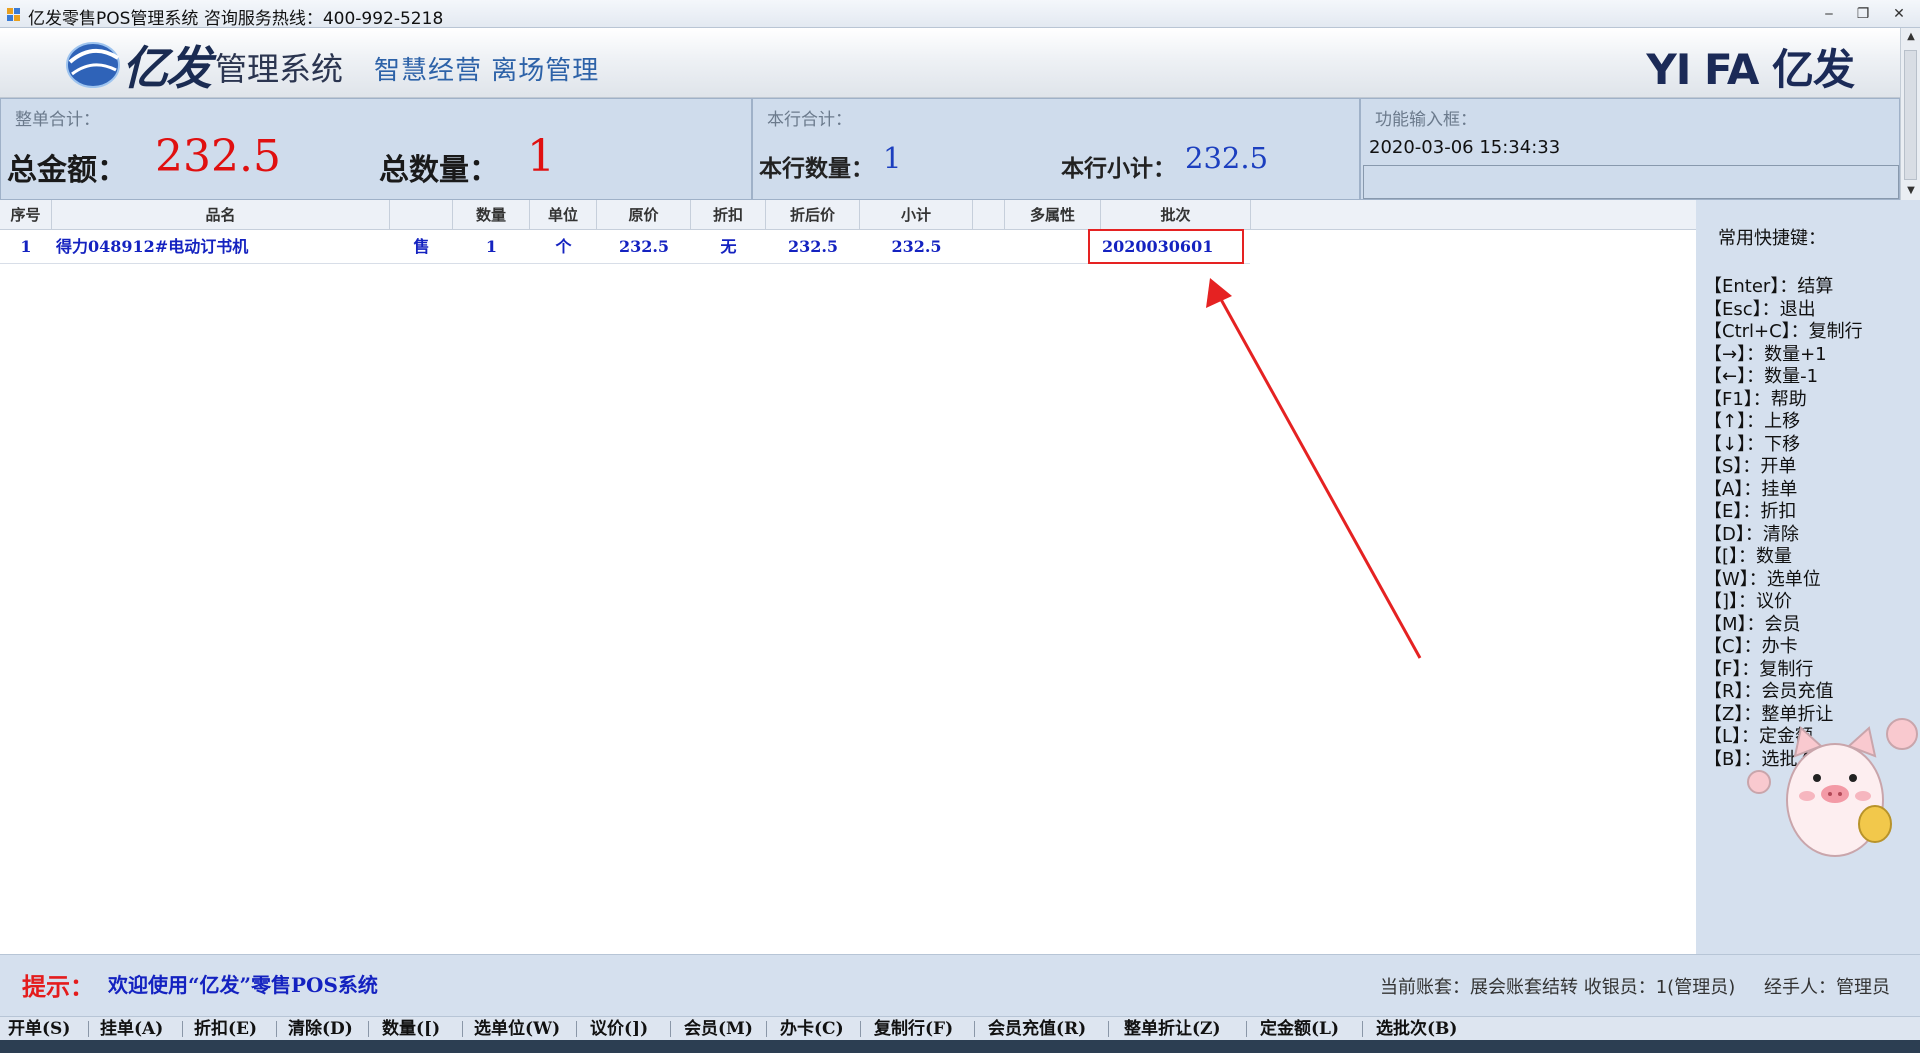 Image resolution: width=1920 pixels, height=1053 pixels. Describe the element at coordinates (58, 986) in the screenshot. I see `hint-label: 提示：` at that location.